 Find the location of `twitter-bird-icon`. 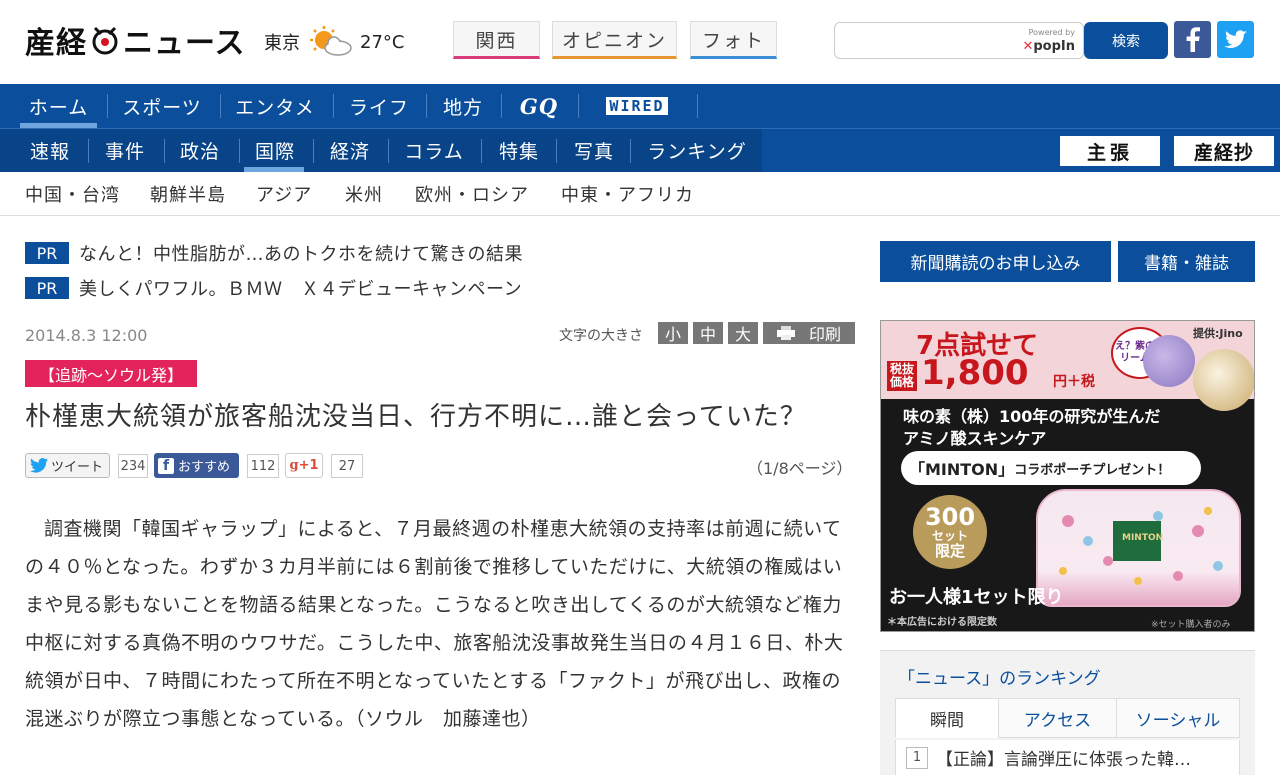

twitter-bird-icon is located at coordinates (39, 465).